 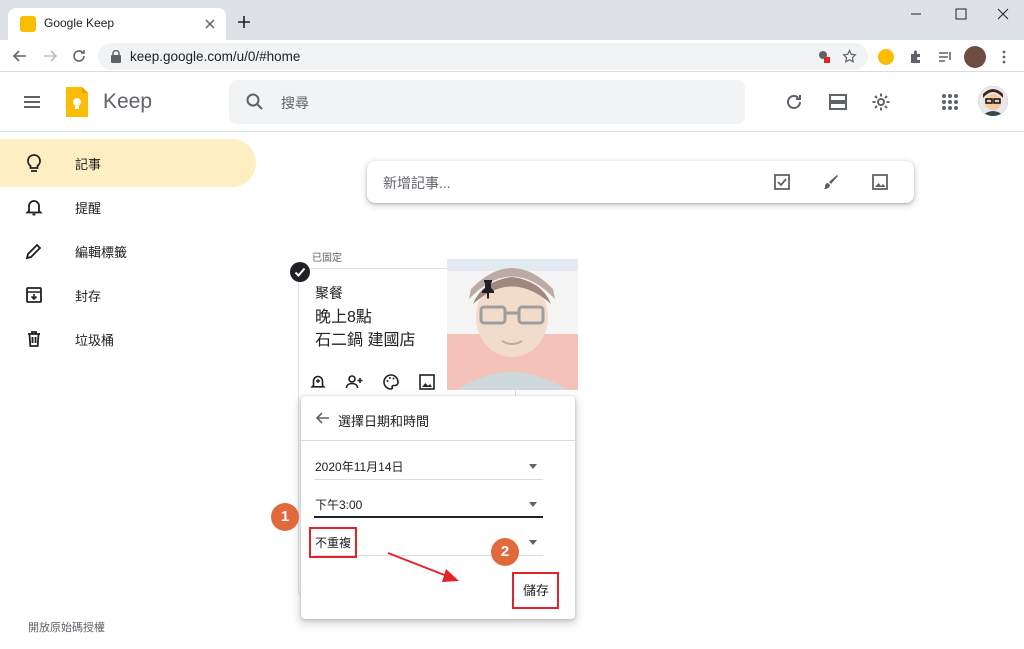 I want to click on bell-icon, so click(x=34, y=208).